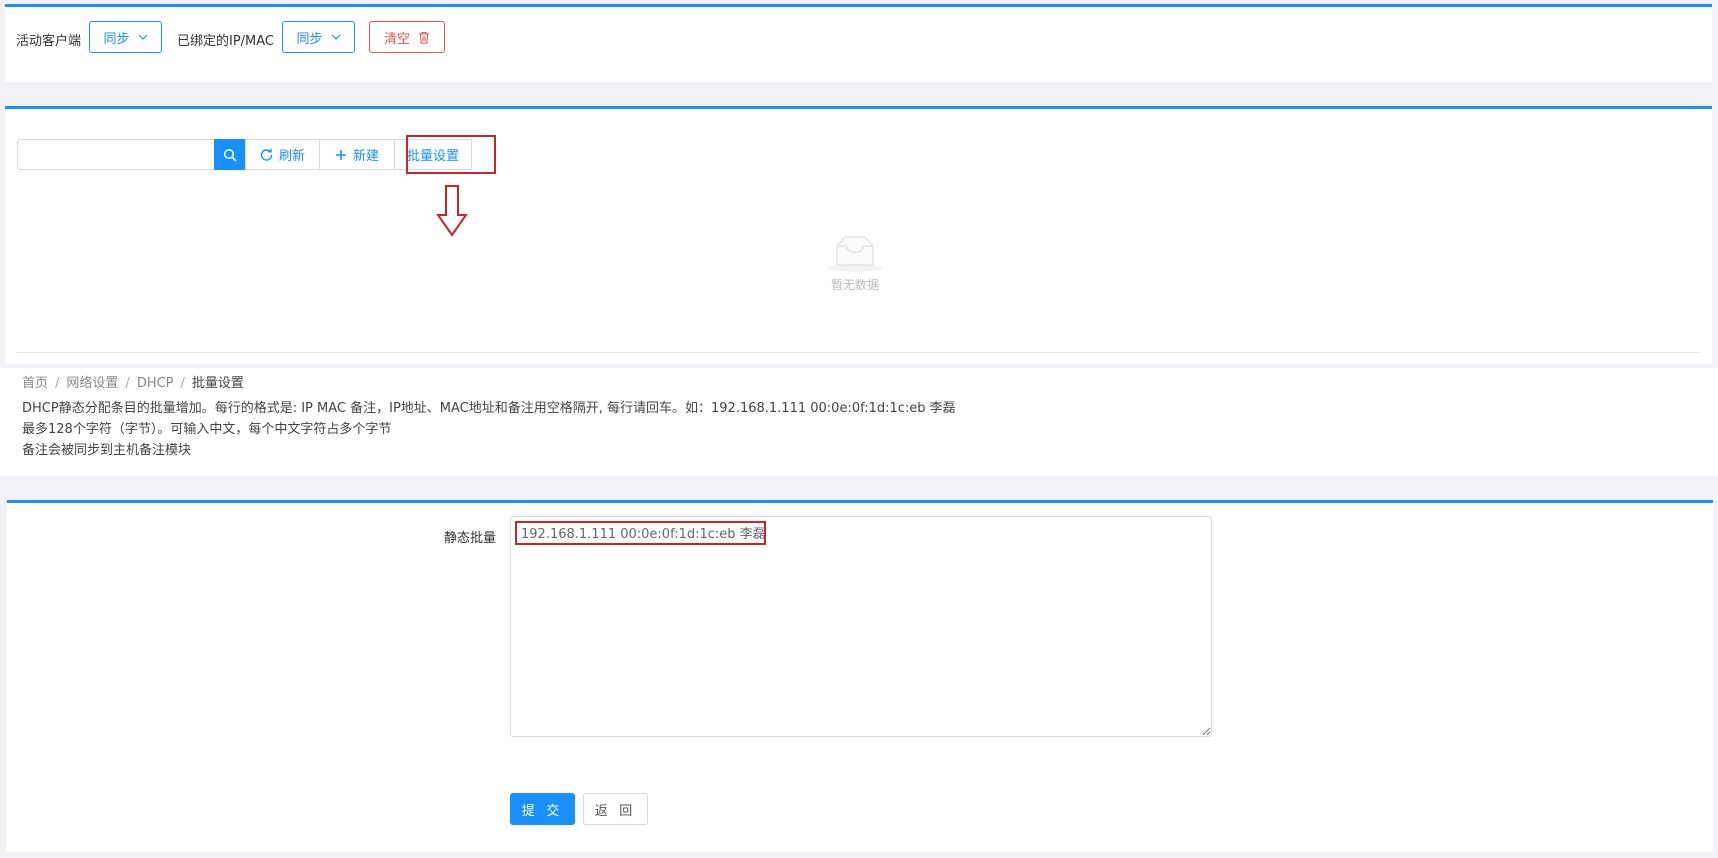  I want to click on active-clients-label: 活动客户端, so click(49, 41).